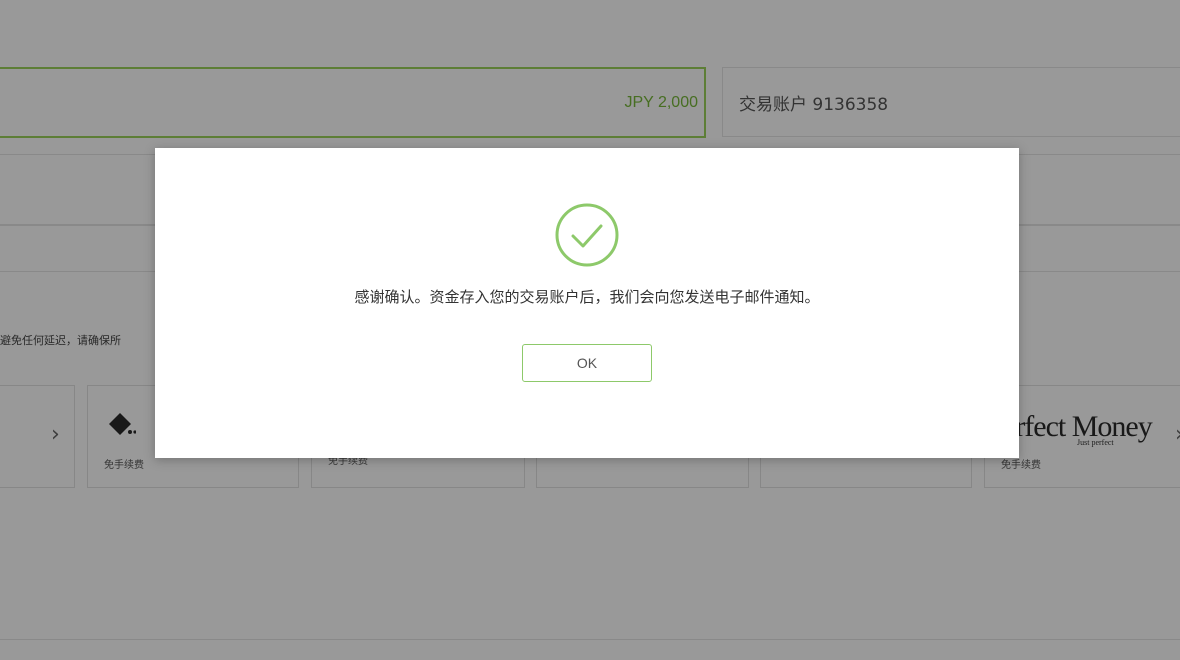 Image resolution: width=1180 pixels, height=660 pixels. What do you see at coordinates (587, 235) in the screenshot?
I see `check-circle-icon` at bounding box center [587, 235].